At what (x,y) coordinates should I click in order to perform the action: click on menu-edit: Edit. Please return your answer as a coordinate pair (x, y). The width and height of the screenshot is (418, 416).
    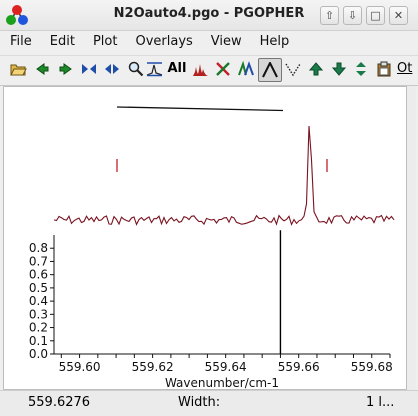
    Looking at the image, I should click on (61, 42).